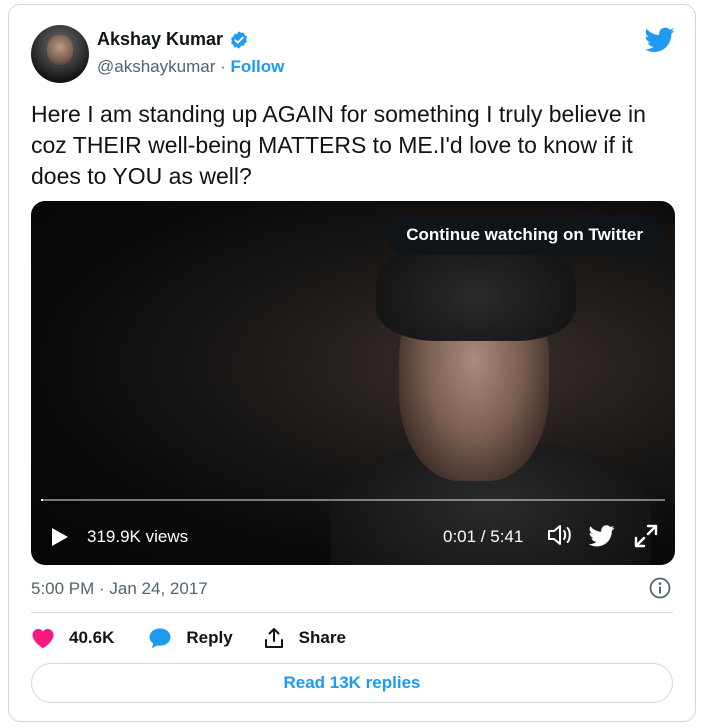  What do you see at coordinates (660, 588) in the screenshot?
I see `info-icon` at bounding box center [660, 588].